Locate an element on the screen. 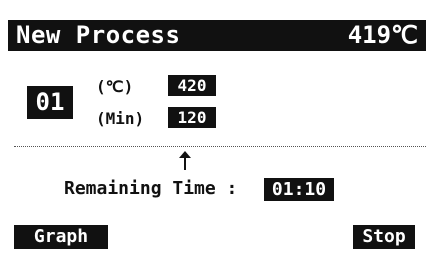 This screenshot has height=254, width=434. current-temperature: 419℃ is located at coordinates (382, 35).